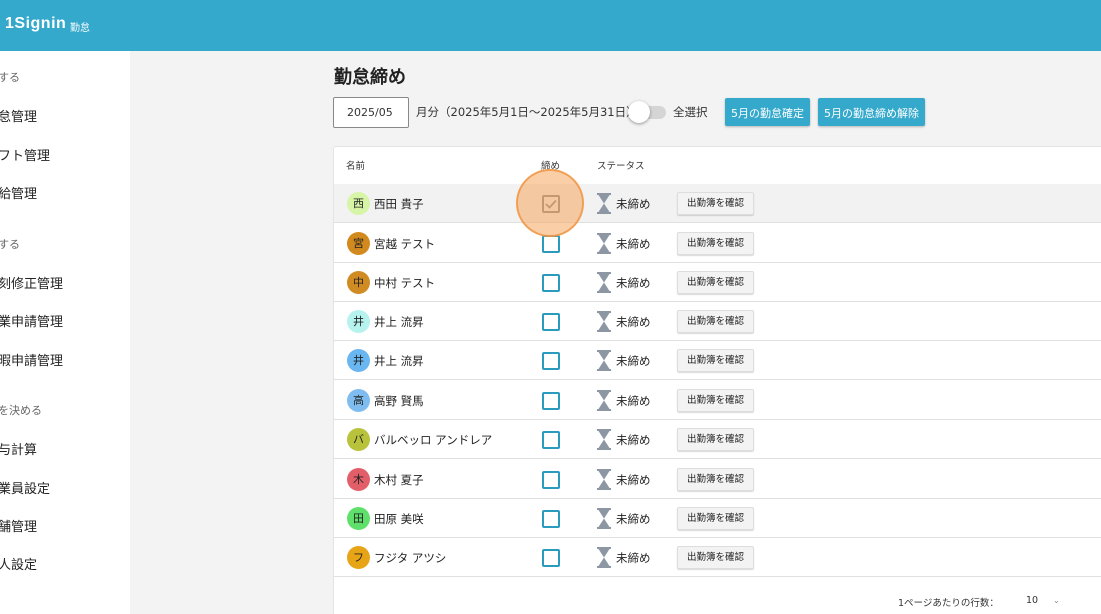  I want to click on month-input: 2025/05, so click(371, 112).